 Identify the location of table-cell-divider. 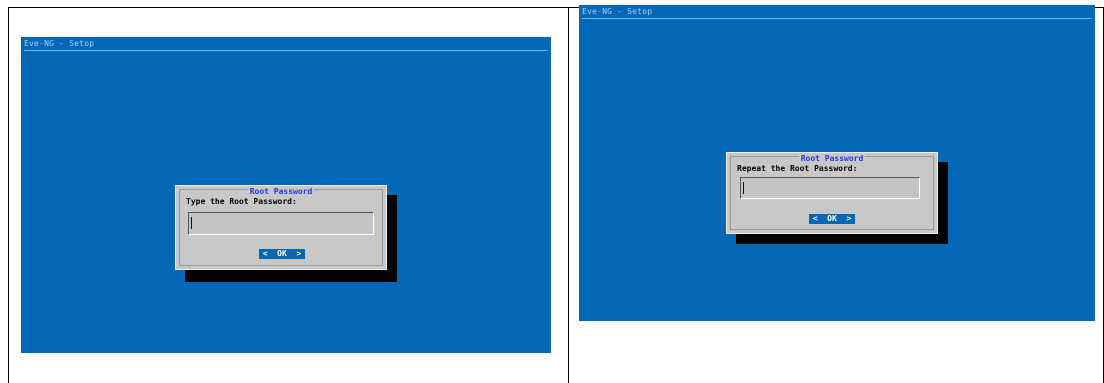
(568, 195).